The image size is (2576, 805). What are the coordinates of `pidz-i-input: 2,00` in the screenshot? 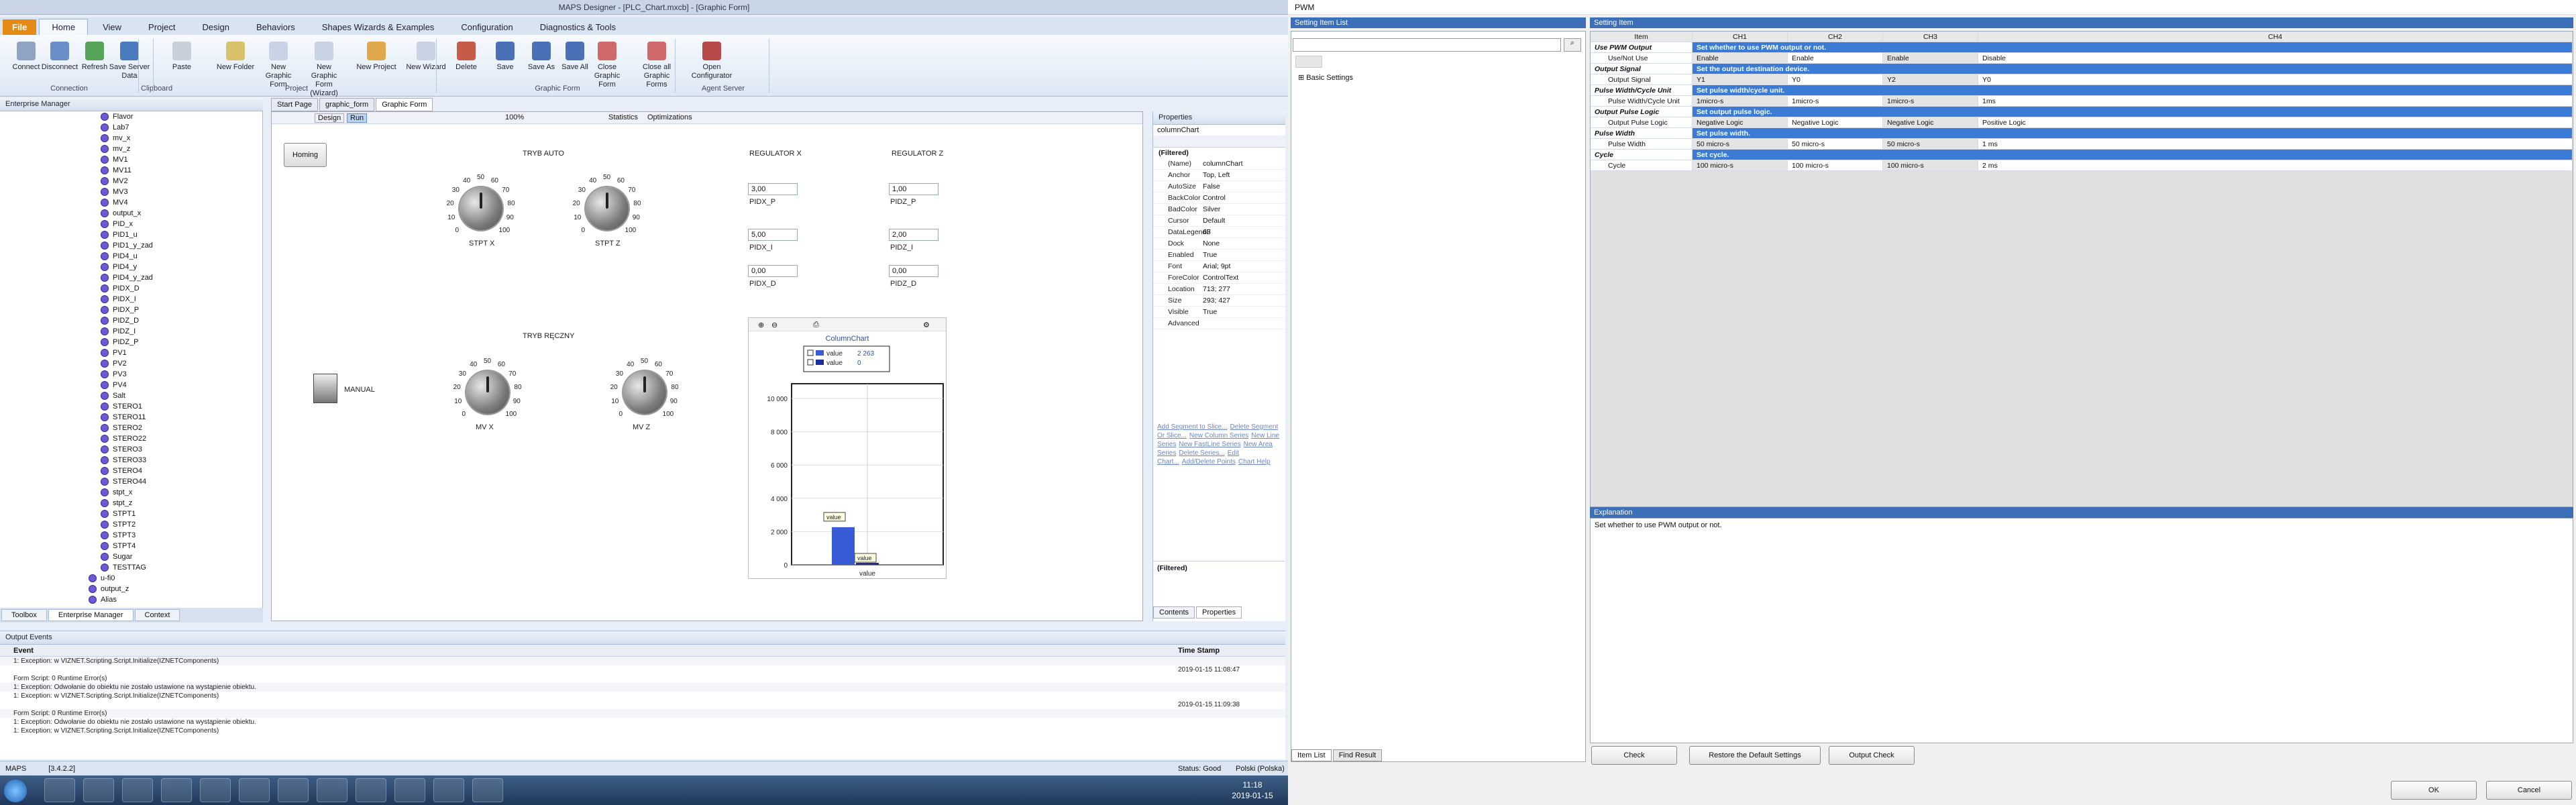 It's located at (913, 235).